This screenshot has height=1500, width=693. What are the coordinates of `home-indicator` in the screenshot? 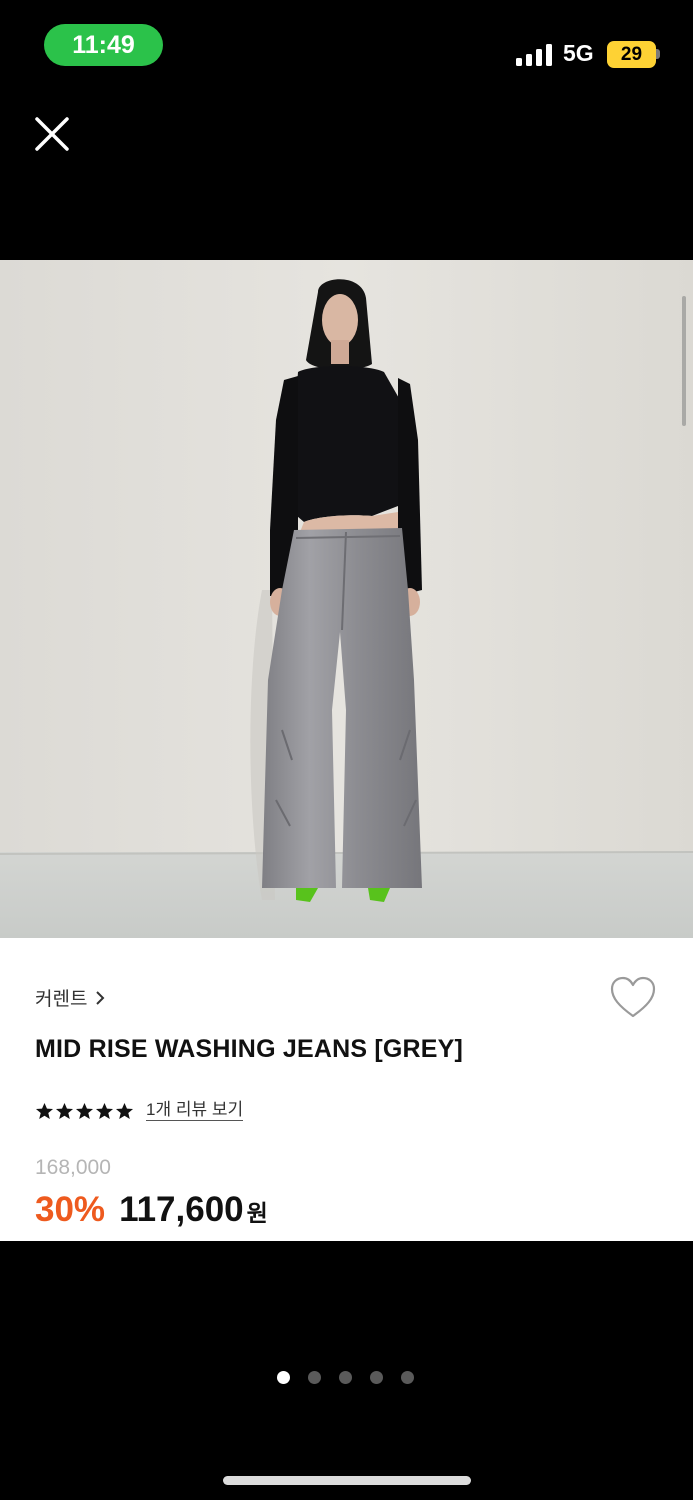 It's located at (347, 1480).